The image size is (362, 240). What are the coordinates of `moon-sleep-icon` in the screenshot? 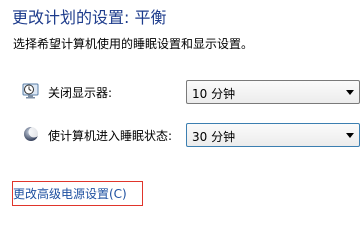 It's located at (31, 134).